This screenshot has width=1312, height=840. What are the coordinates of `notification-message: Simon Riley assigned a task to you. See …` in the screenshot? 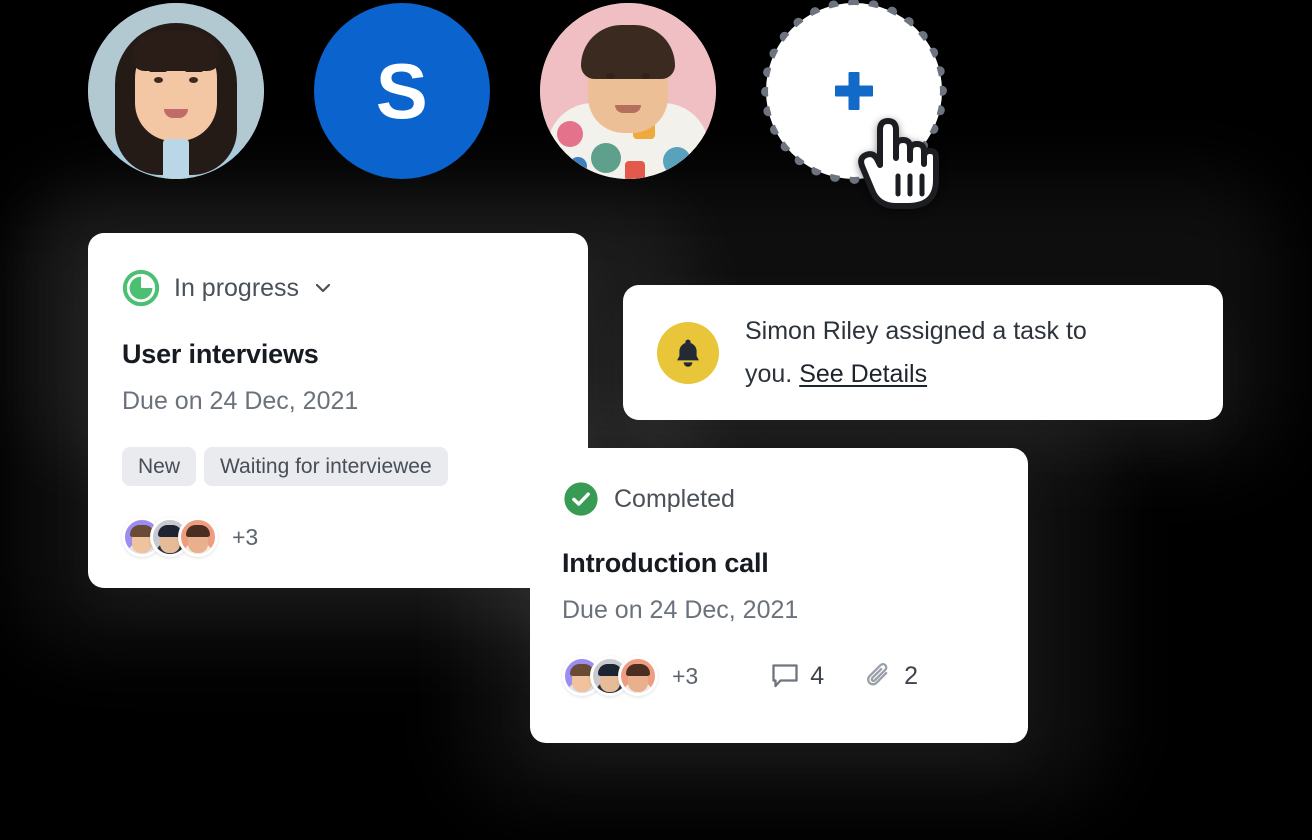 It's located at (942, 353).